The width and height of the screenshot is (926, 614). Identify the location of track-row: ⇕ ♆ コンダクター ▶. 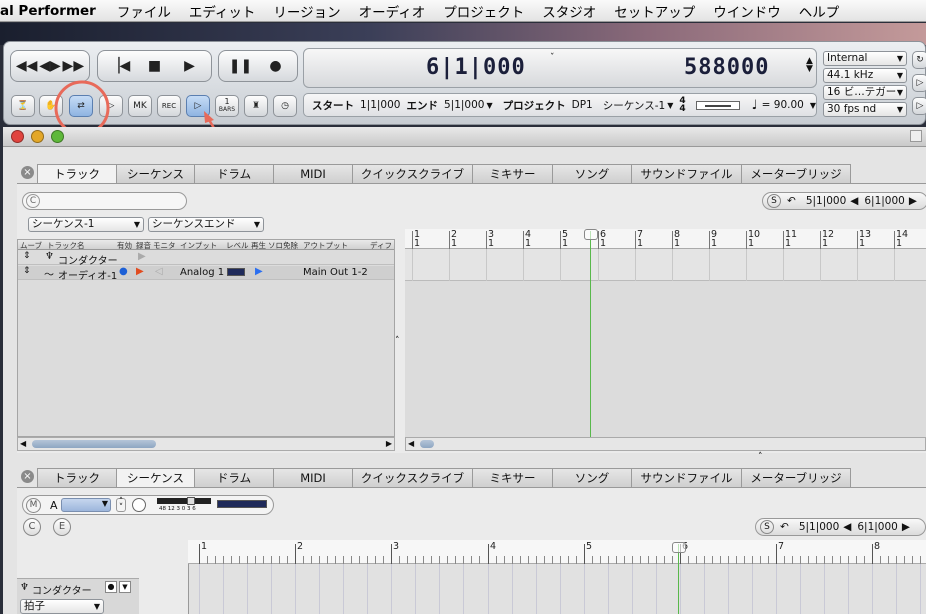
(206, 259).